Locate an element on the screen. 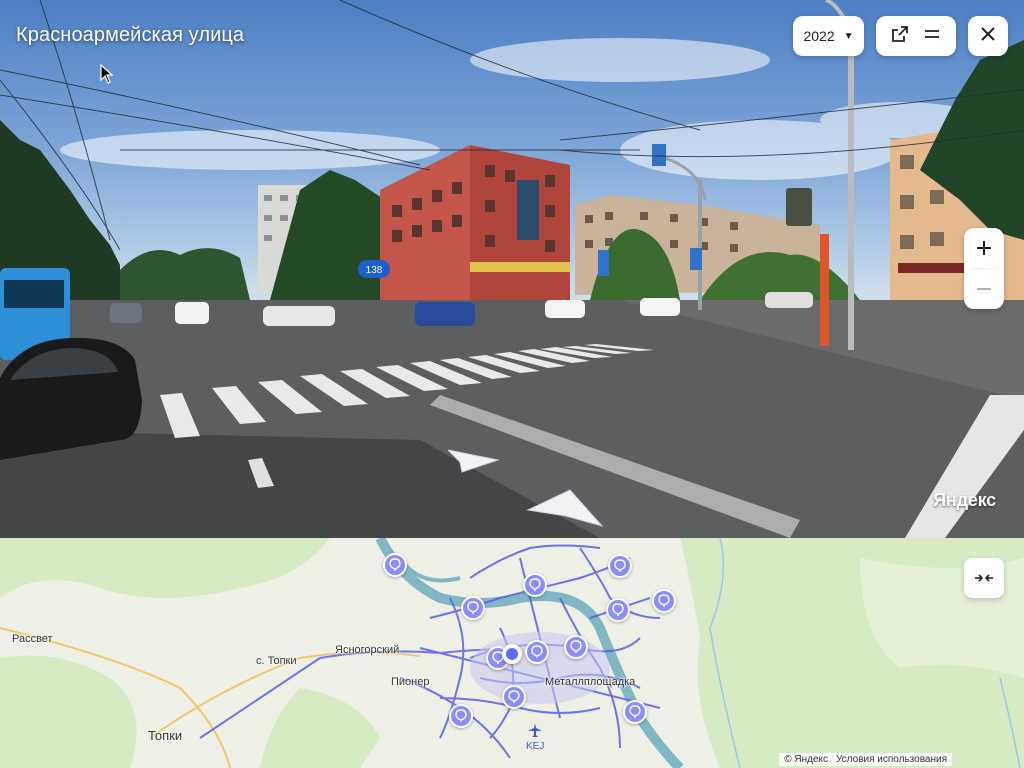 This screenshot has width=1024, height=768. yandex-watermark: Яндекс is located at coordinates (964, 500).